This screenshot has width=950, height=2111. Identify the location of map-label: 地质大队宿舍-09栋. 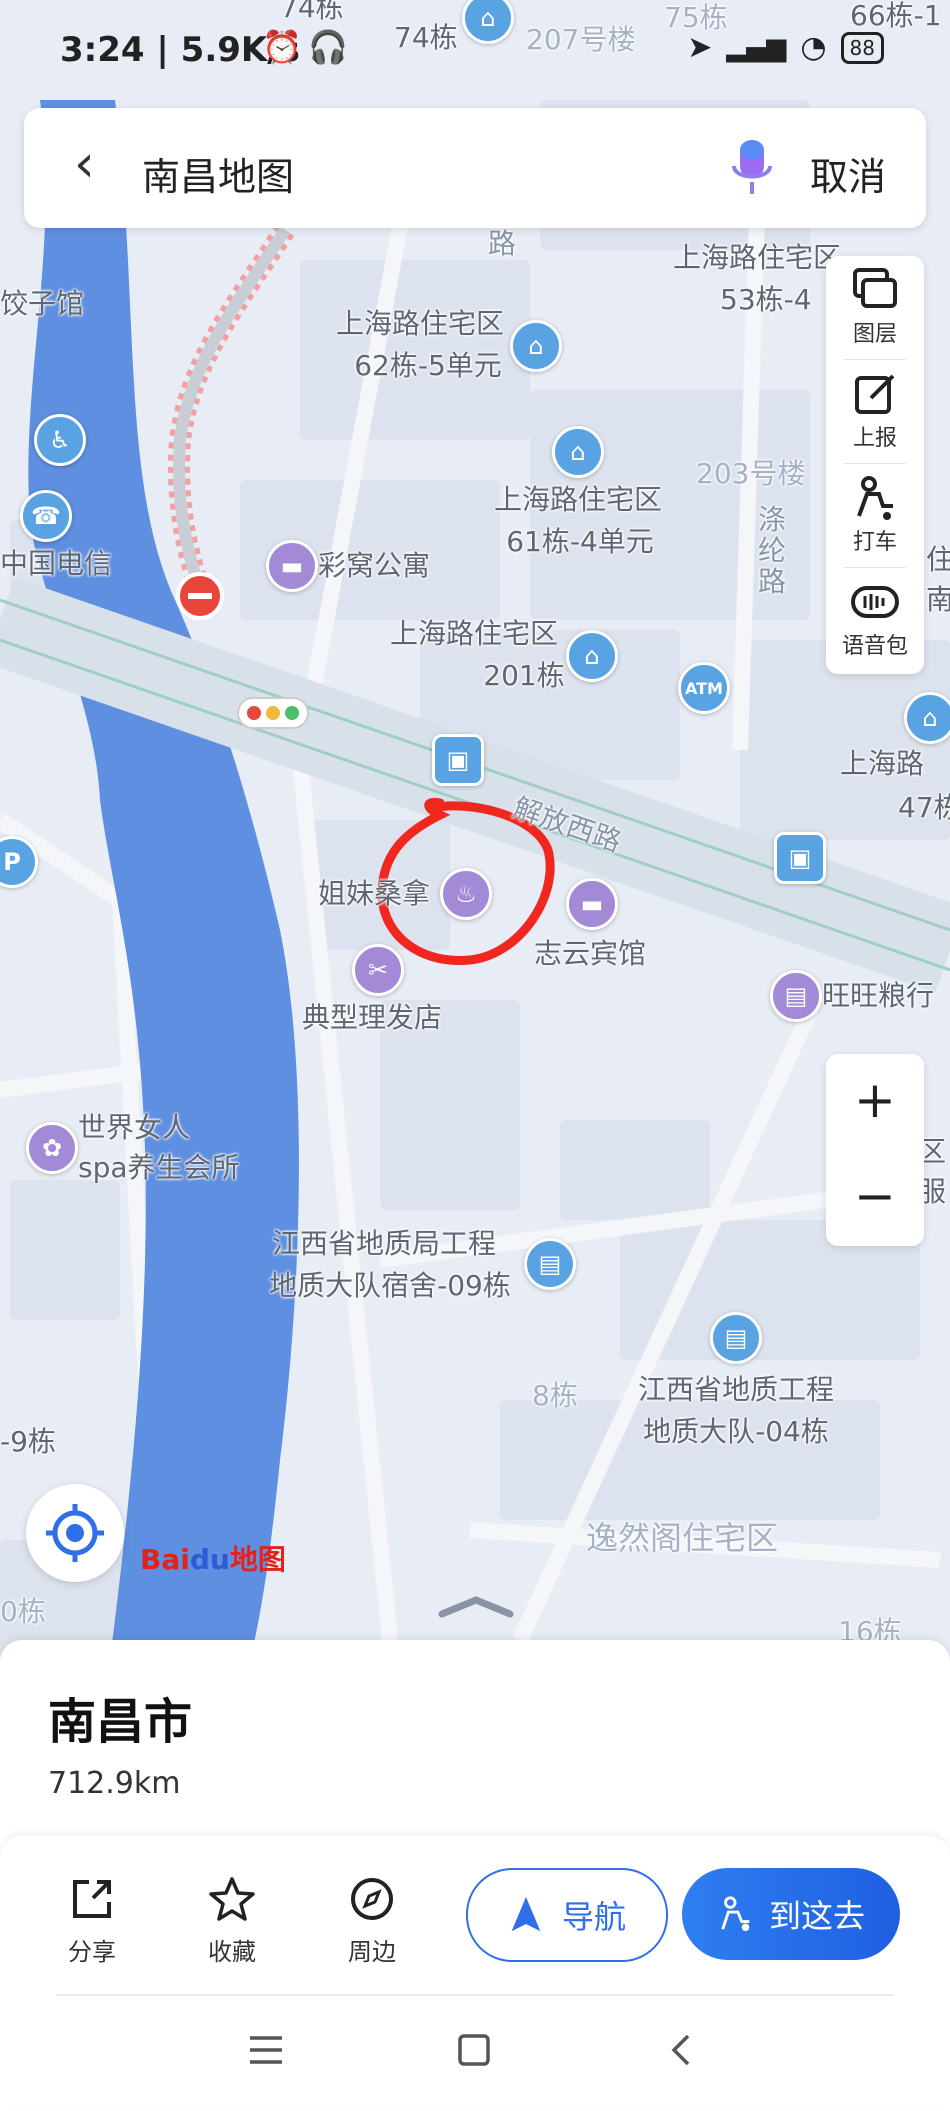
(390, 1285).